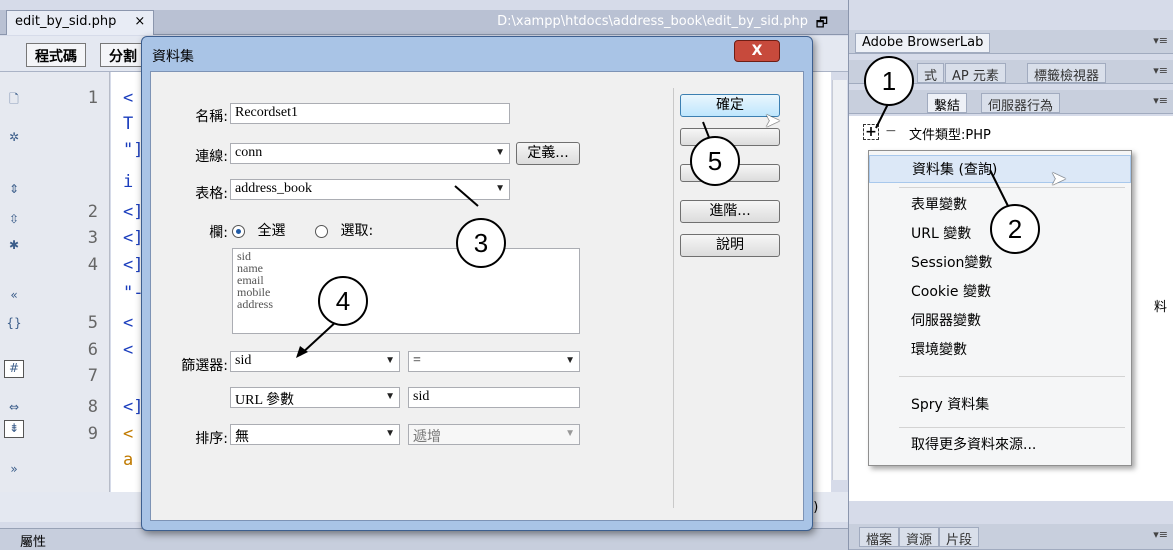  What do you see at coordinates (481, 243) in the screenshot?
I see `callout-3: 3` at bounding box center [481, 243].